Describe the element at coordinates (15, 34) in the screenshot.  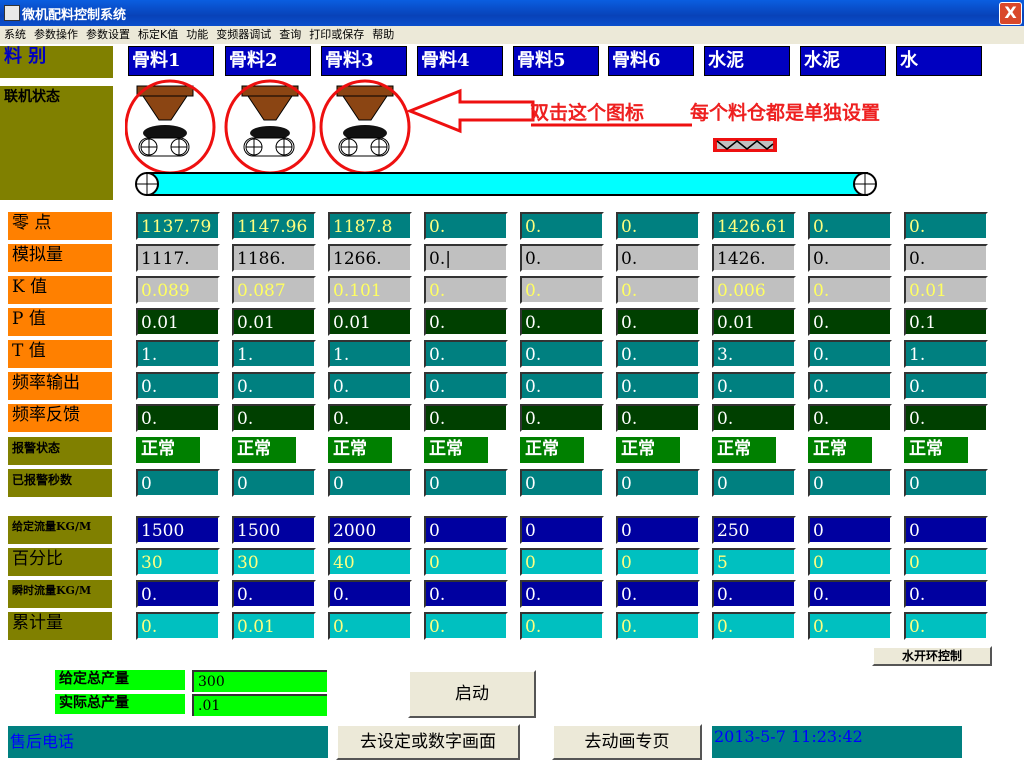
I see `menu-item-system: 系统` at that location.